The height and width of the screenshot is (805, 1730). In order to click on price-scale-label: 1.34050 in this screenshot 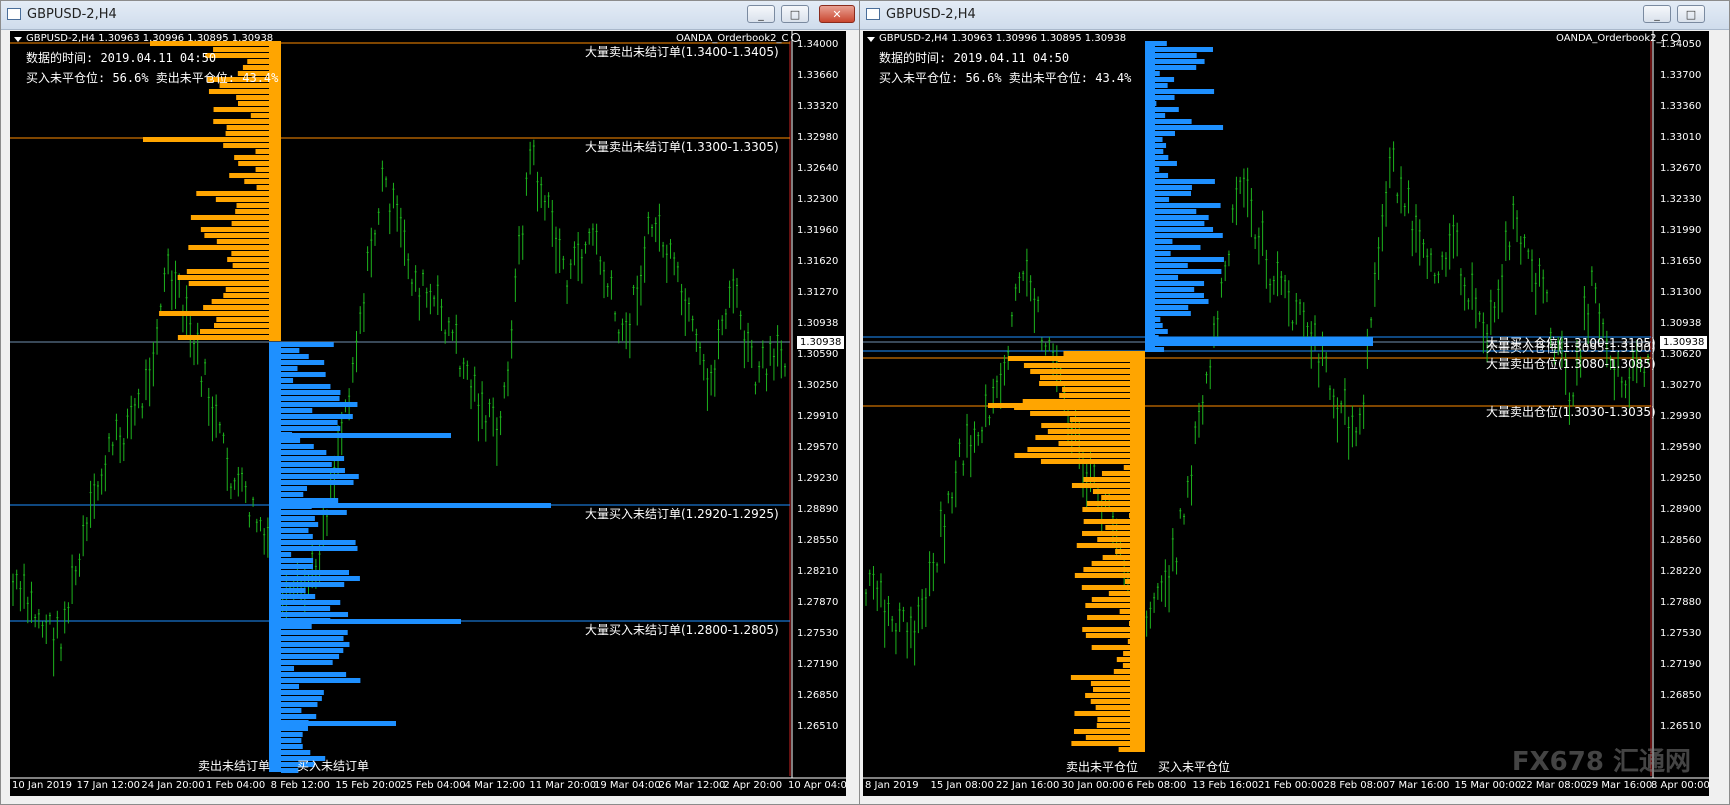, I will do `click(1681, 44)`.